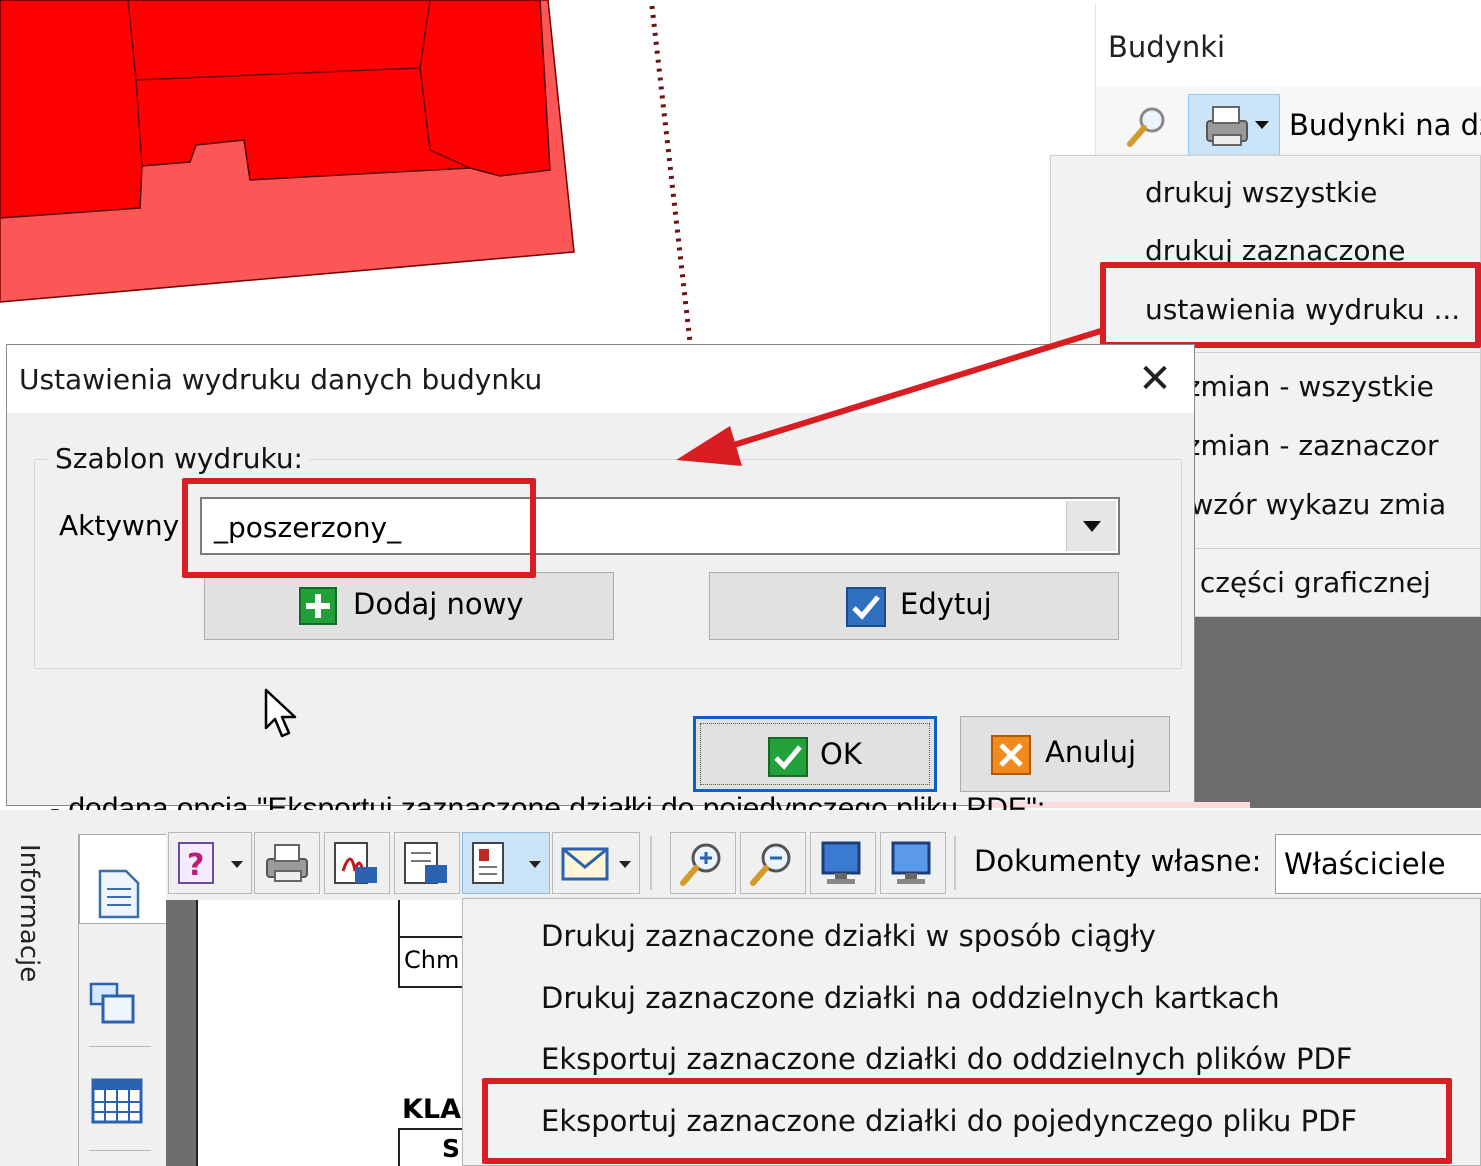 The width and height of the screenshot is (1481, 1166). I want to click on blue-check-icon, so click(866, 607).